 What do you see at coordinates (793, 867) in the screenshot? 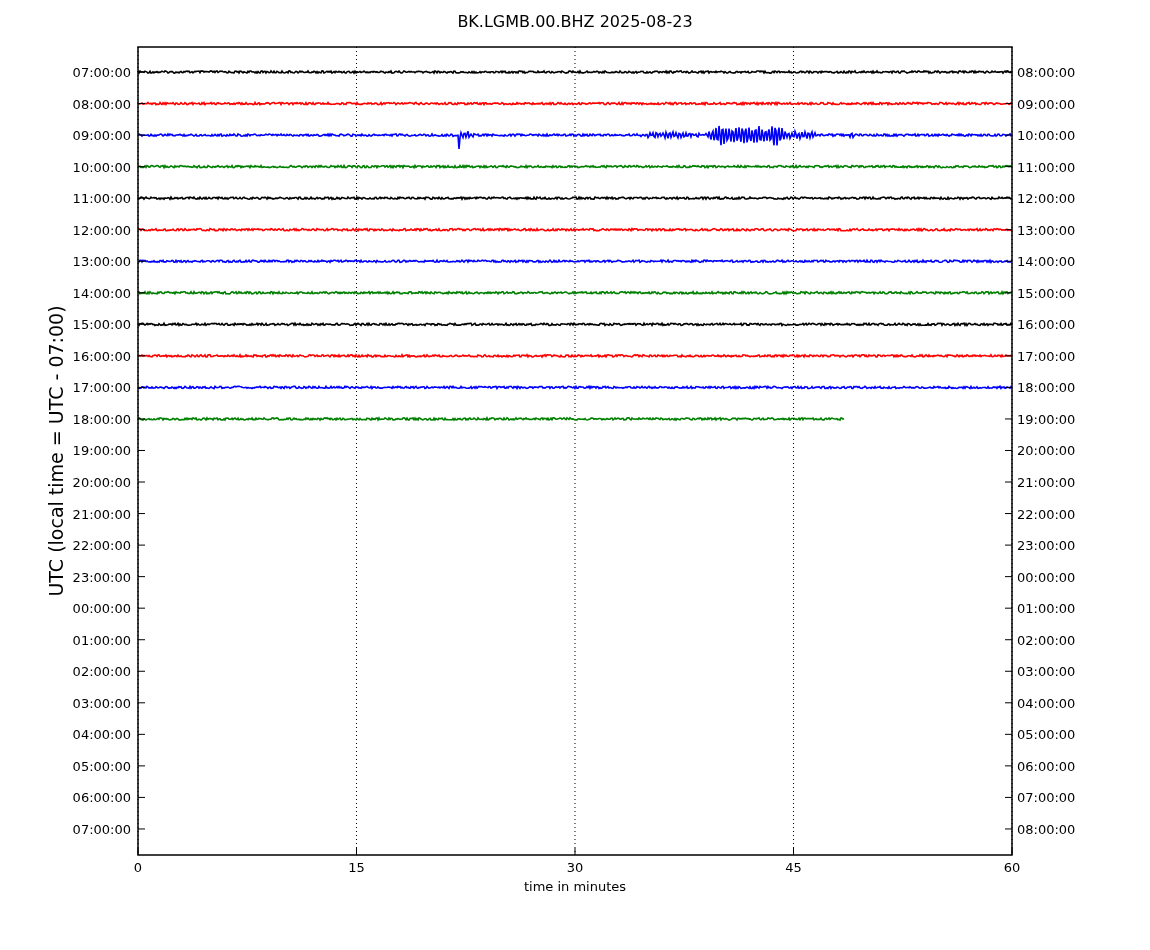
I see `minute-label: 45` at bounding box center [793, 867].